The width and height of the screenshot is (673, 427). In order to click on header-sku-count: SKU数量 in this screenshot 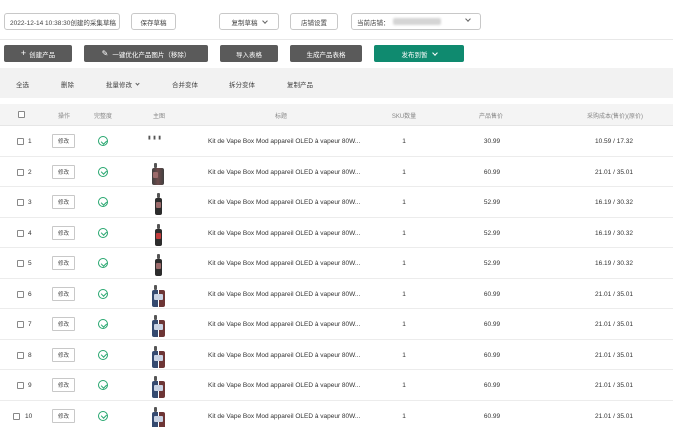, I will do `click(404, 117)`.